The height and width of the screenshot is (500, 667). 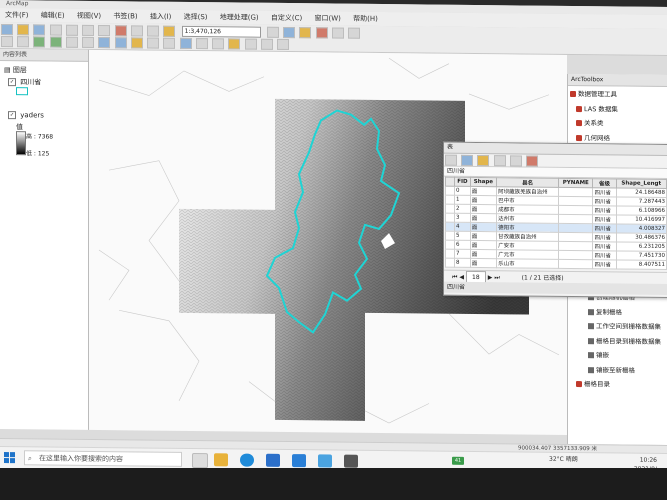 What do you see at coordinates (593, 137) in the screenshot?
I see `toolbox-toolset-item: 几何网络` at bounding box center [593, 137].